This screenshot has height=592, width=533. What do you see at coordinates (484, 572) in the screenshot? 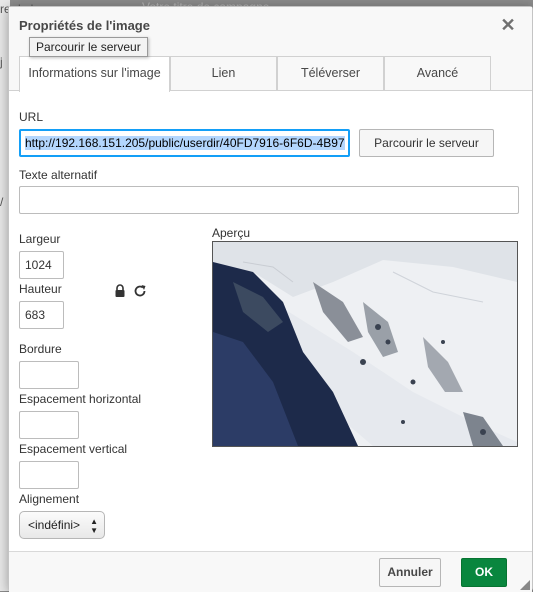
I see `ok-button: OK` at bounding box center [484, 572].